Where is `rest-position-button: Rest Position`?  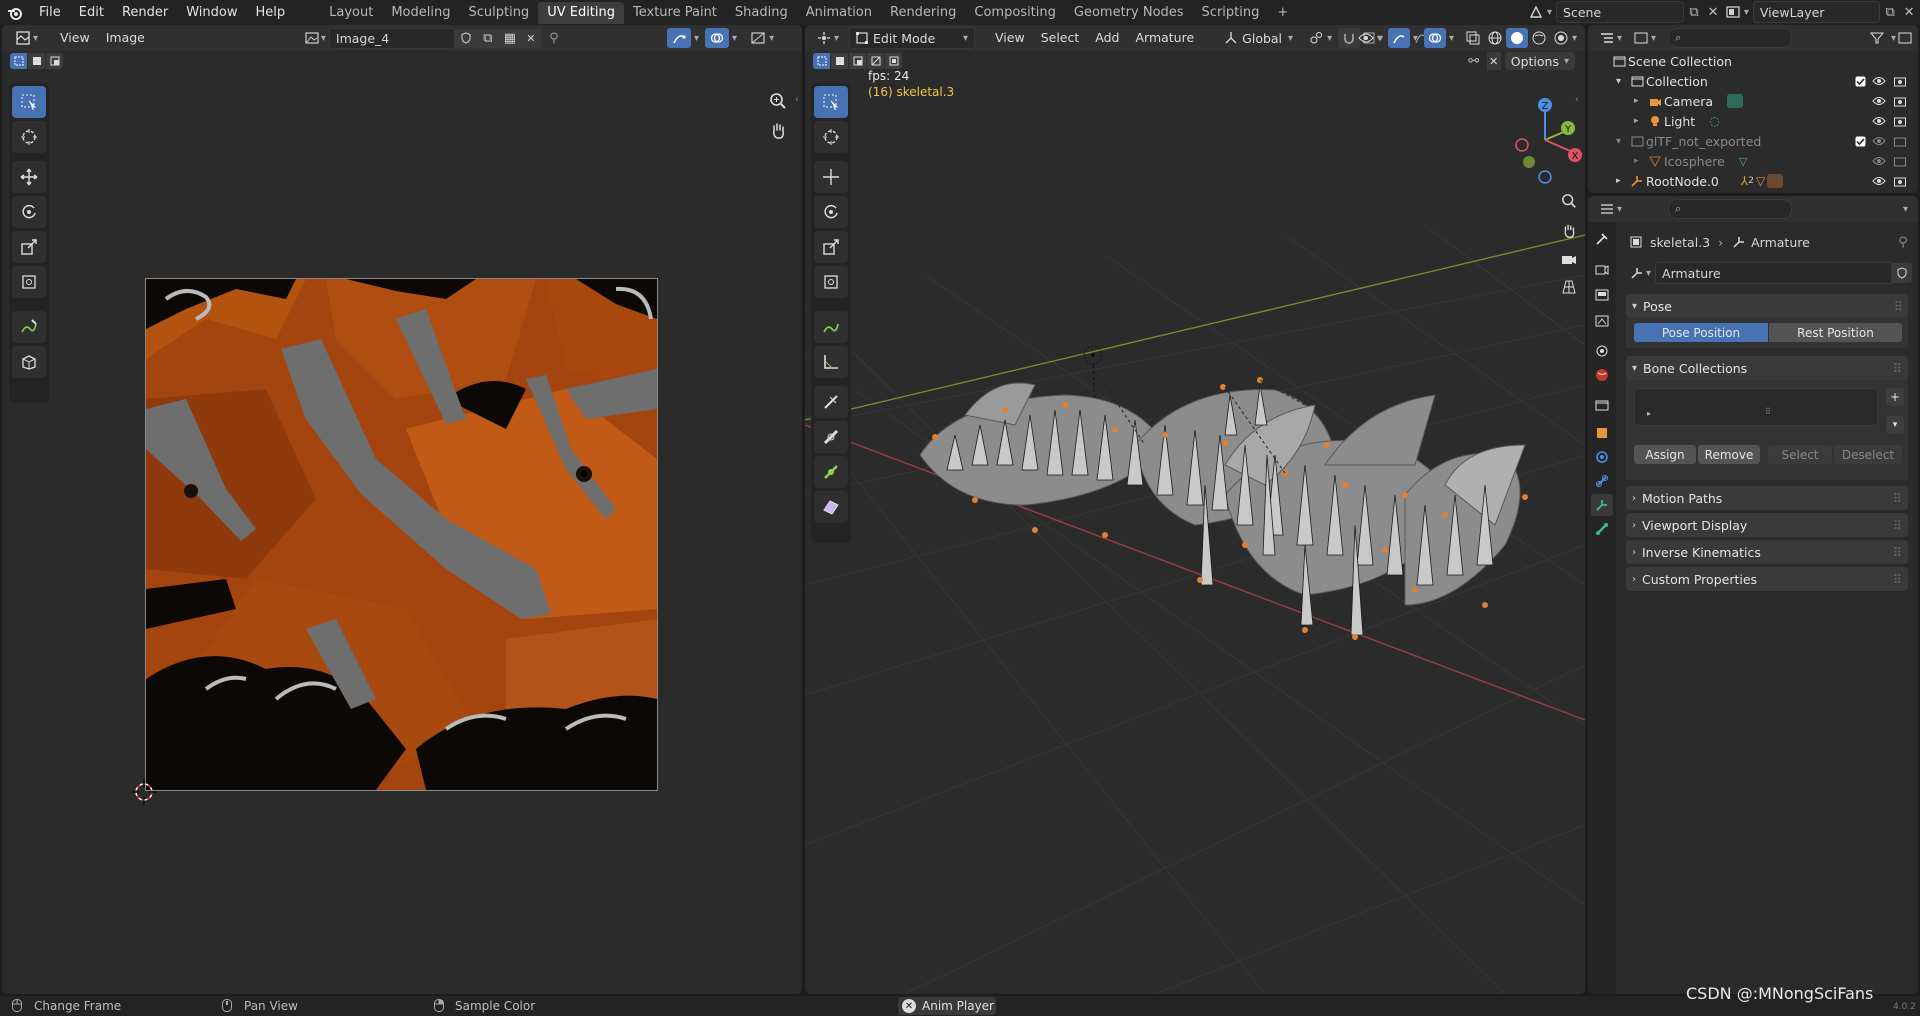
rest-position-button: Rest Position is located at coordinates (1835, 332).